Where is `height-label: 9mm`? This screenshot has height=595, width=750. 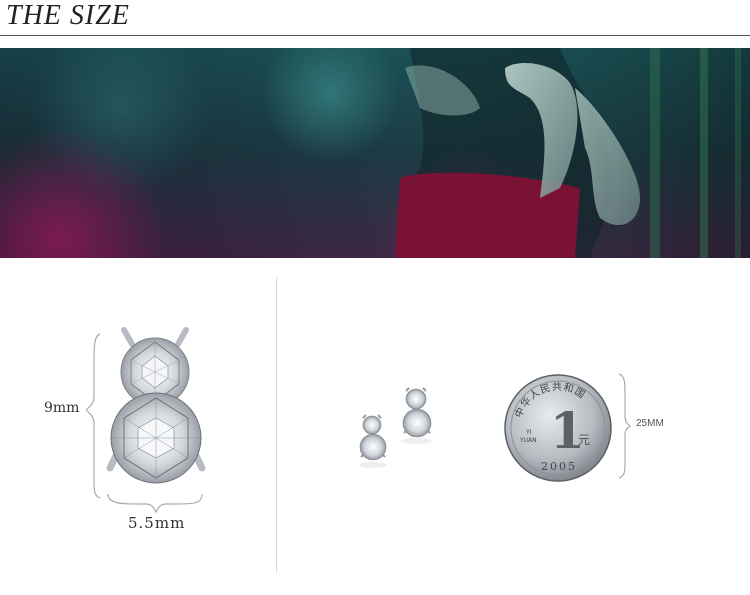 height-label: 9mm is located at coordinates (62, 408).